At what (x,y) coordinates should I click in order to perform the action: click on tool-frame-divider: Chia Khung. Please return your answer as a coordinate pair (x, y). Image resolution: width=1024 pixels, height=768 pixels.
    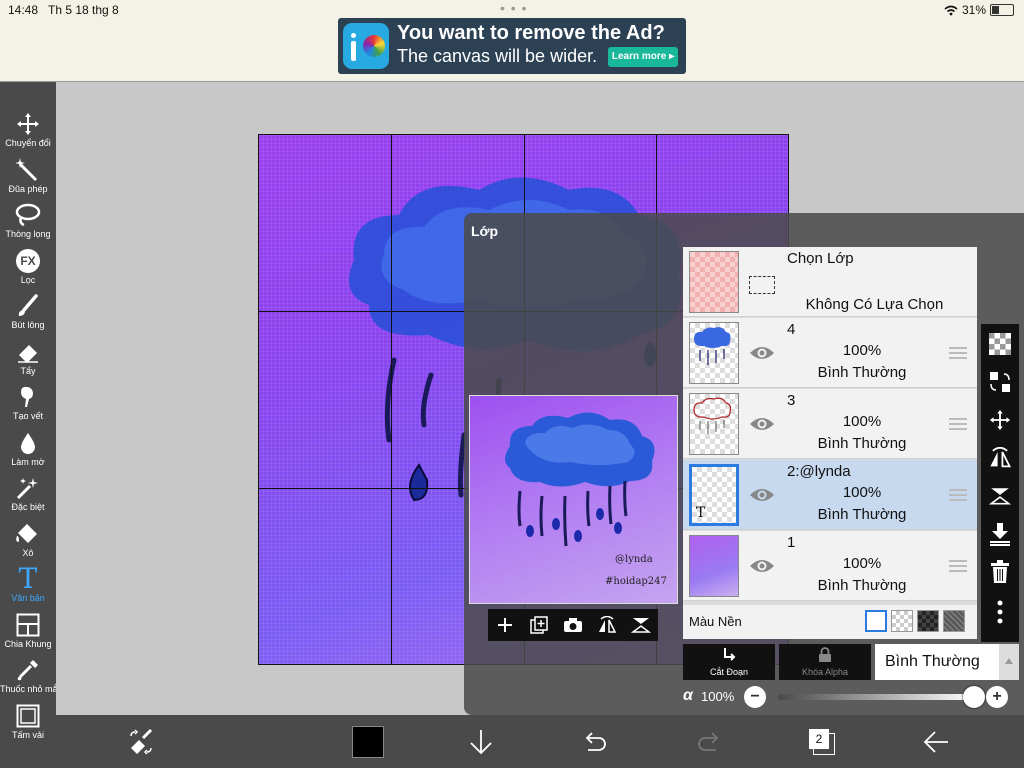
    Looking at the image, I should click on (28, 630).